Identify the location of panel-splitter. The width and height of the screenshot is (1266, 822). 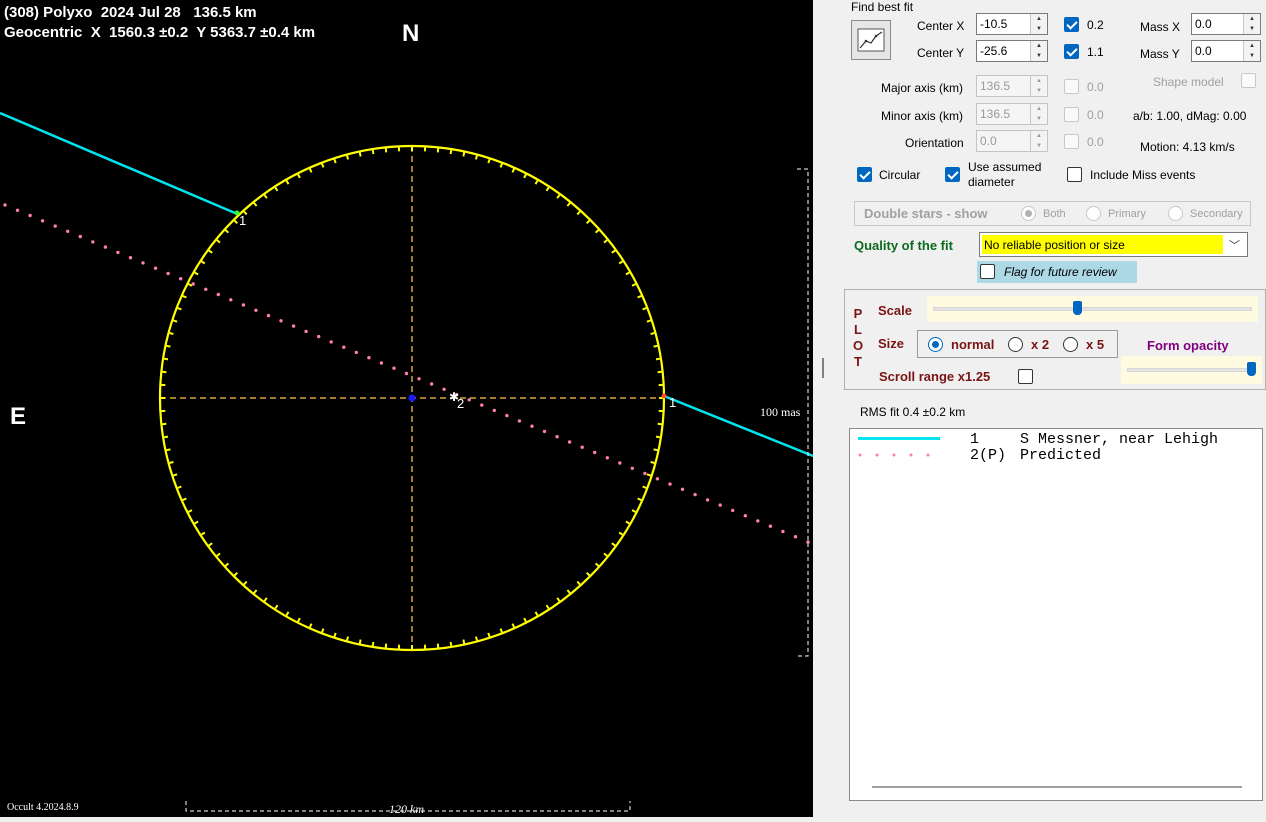
(823, 368).